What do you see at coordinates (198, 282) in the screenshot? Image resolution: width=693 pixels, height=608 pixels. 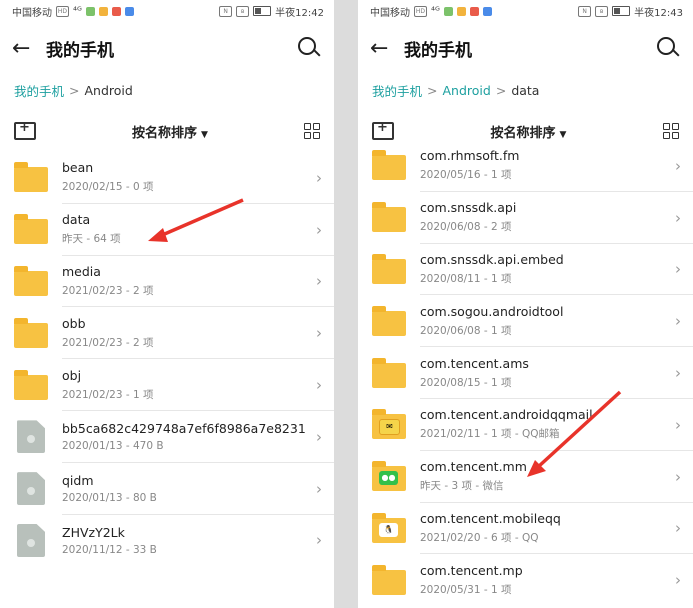 I see `item-meta: media 2021/02/23 - 2 项` at bounding box center [198, 282].